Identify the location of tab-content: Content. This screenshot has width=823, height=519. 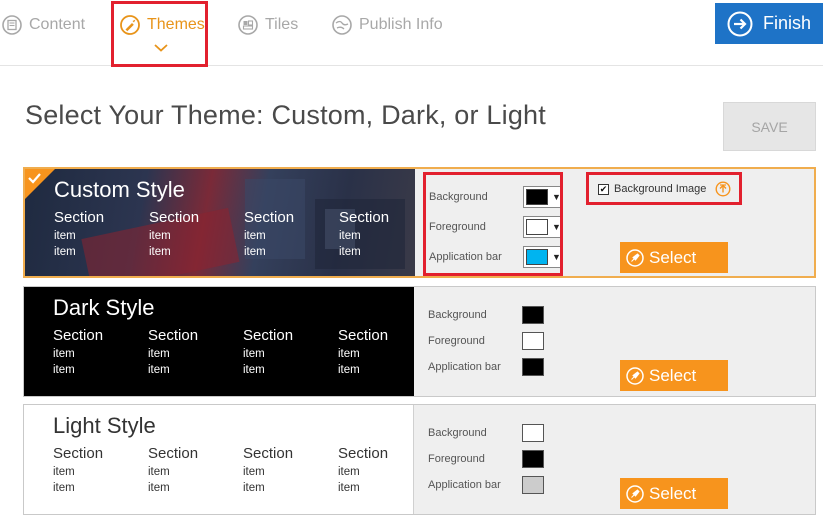
(43, 25).